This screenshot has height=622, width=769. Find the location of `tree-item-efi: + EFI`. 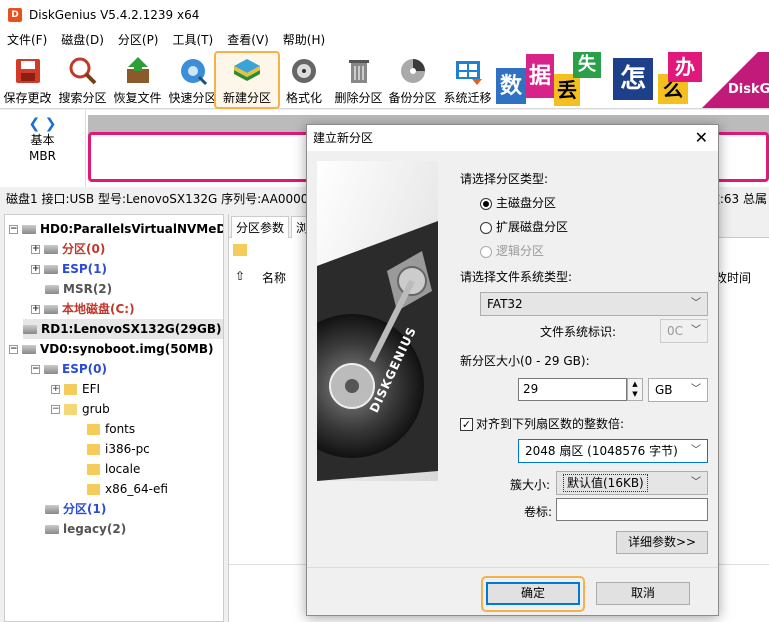

tree-item-efi: + EFI is located at coordinates (75, 389).